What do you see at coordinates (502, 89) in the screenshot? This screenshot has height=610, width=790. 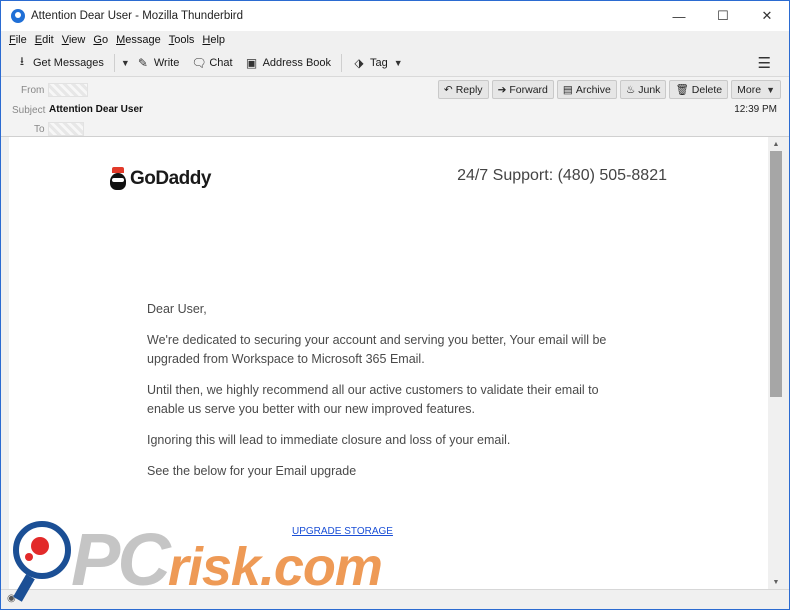 I see `forward-icon: ➔` at bounding box center [502, 89].